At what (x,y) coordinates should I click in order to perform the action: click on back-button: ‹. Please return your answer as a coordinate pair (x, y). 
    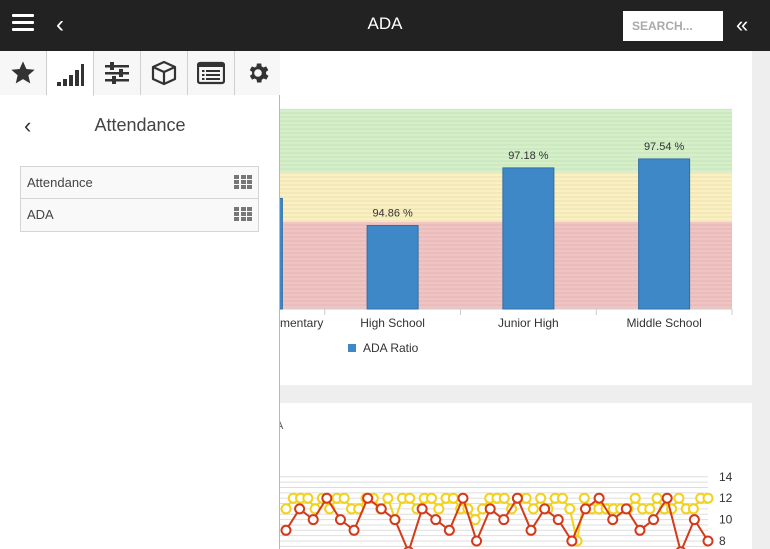
    Looking at the image, I should click on (67, 25).